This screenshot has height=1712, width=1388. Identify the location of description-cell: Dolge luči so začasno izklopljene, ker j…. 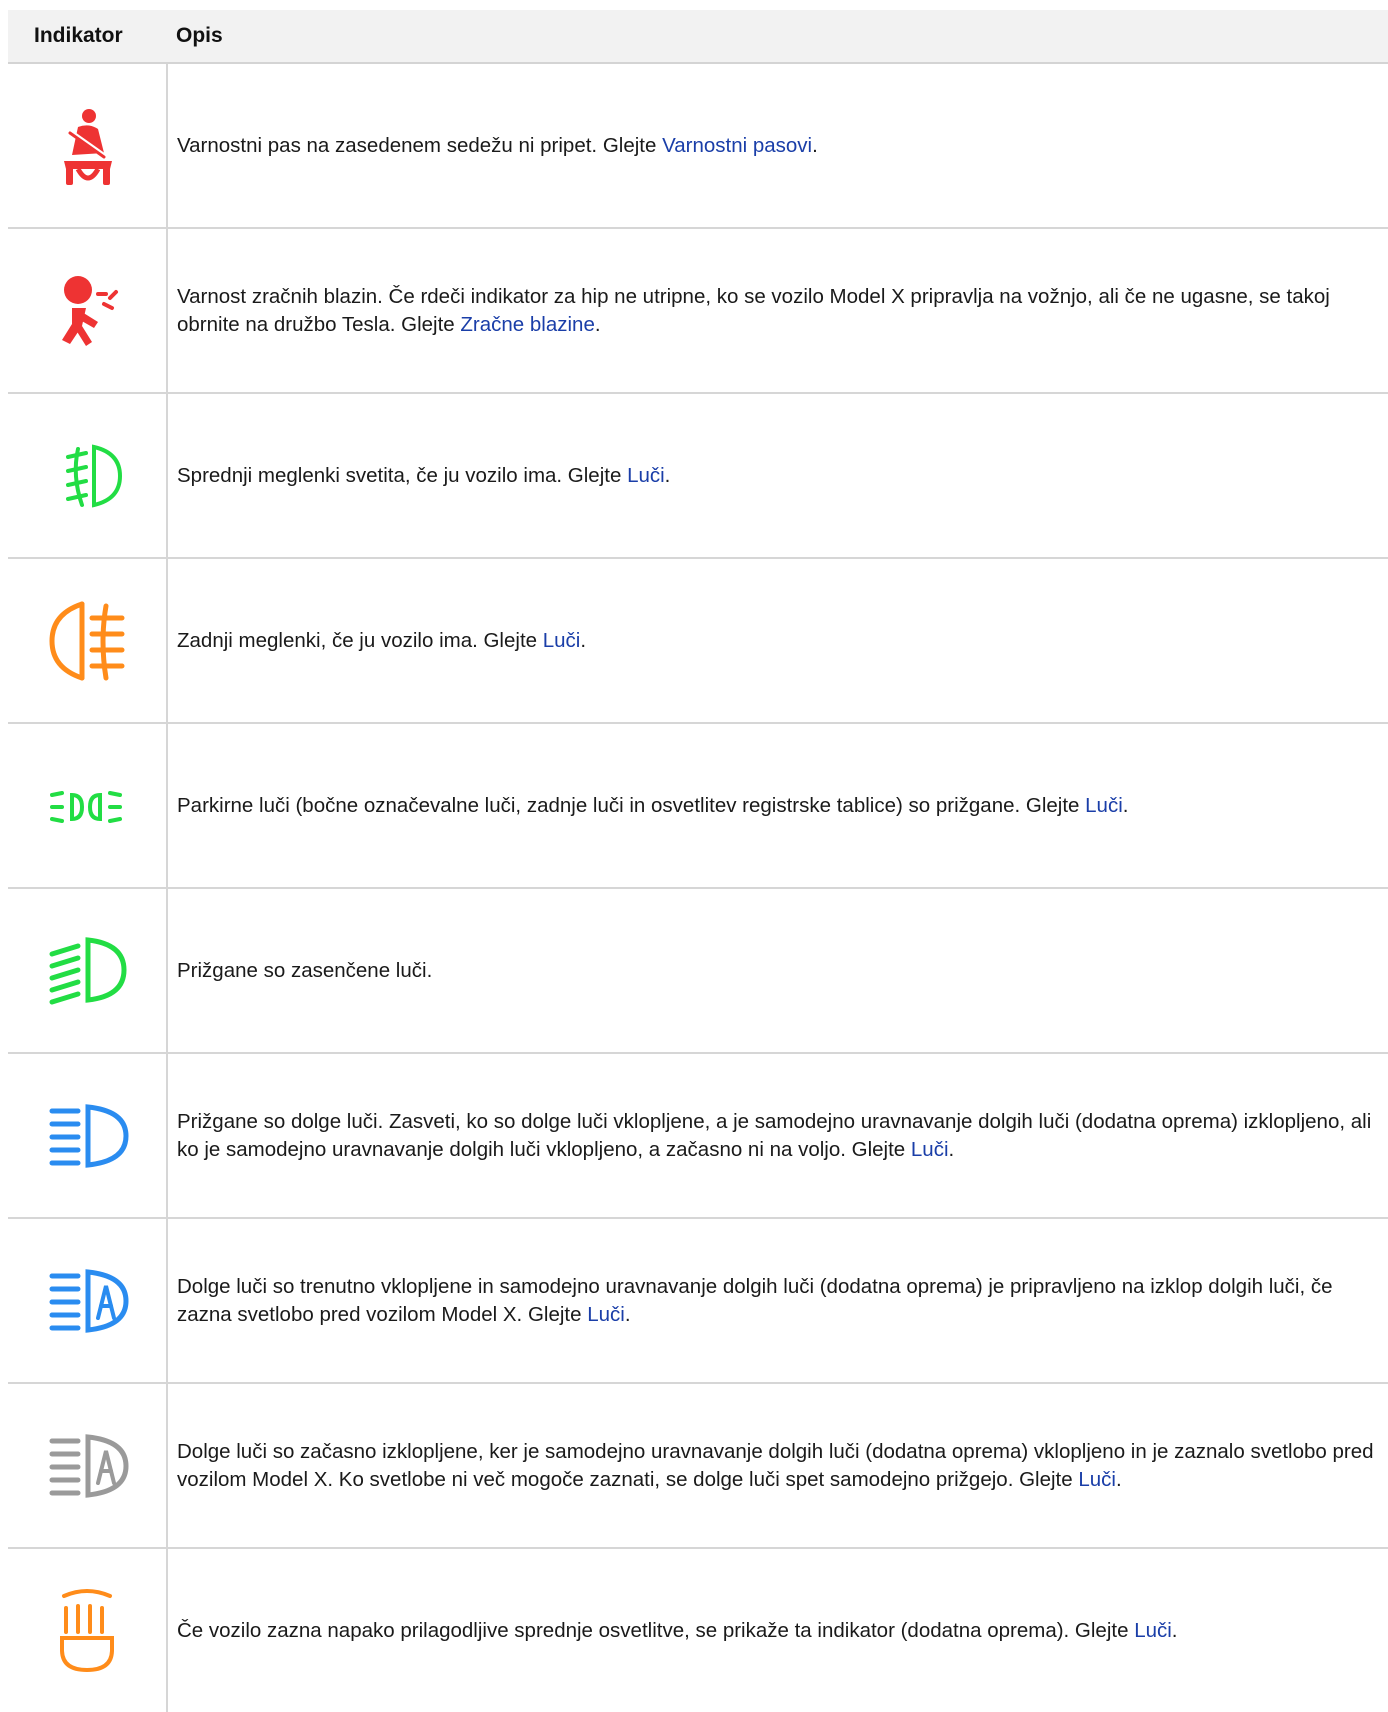
(777, 1466).